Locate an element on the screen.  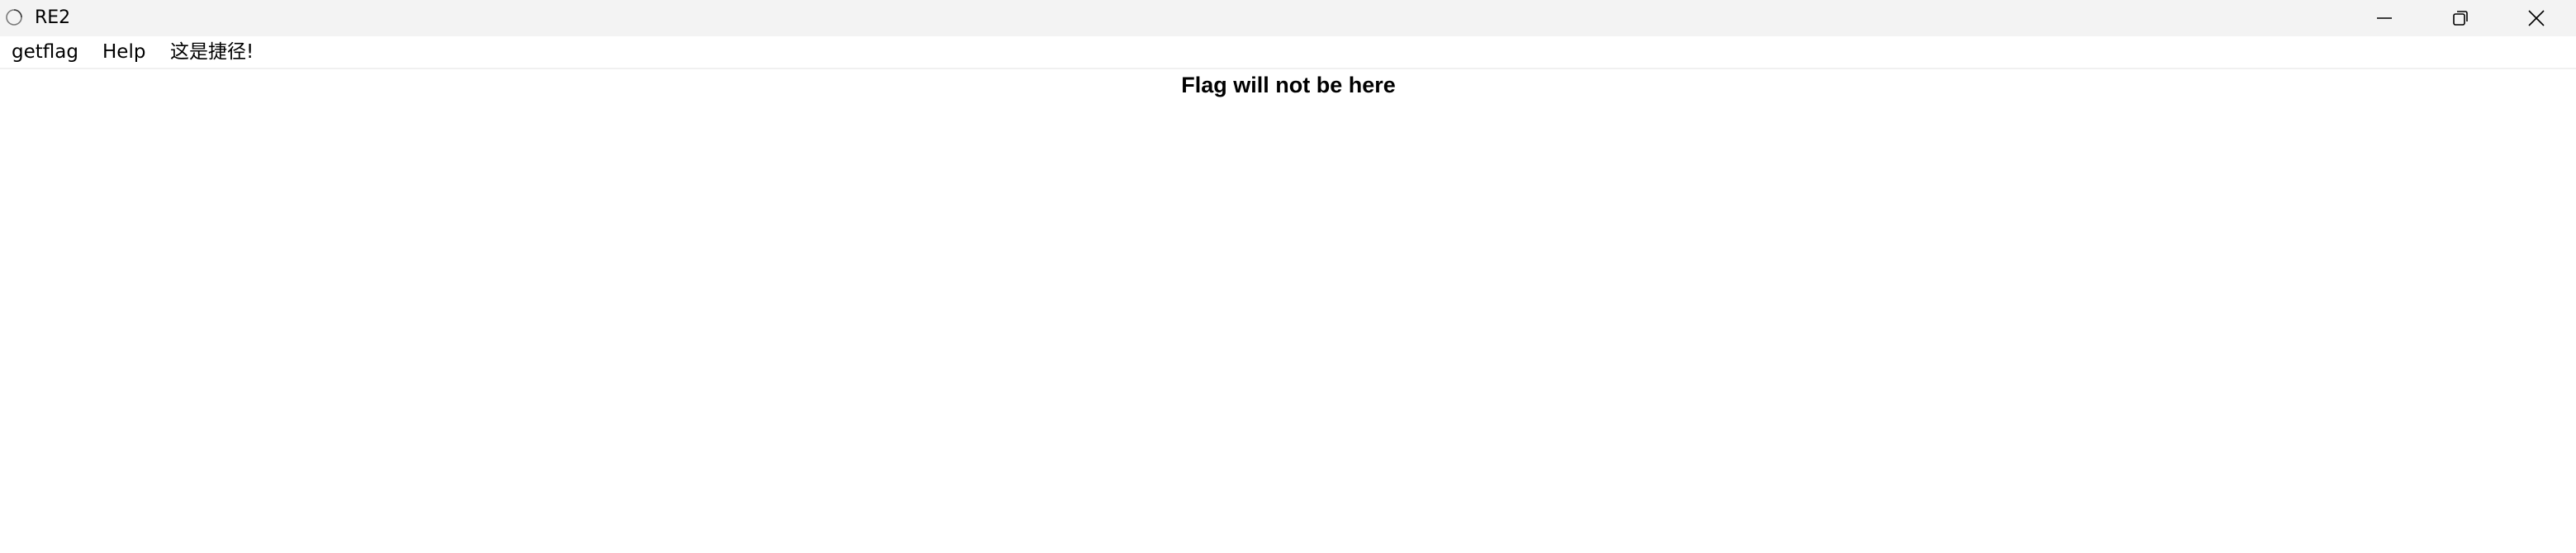
menu-bar: getflag Help 这是捷径! is located at coordinates (1288, 52).